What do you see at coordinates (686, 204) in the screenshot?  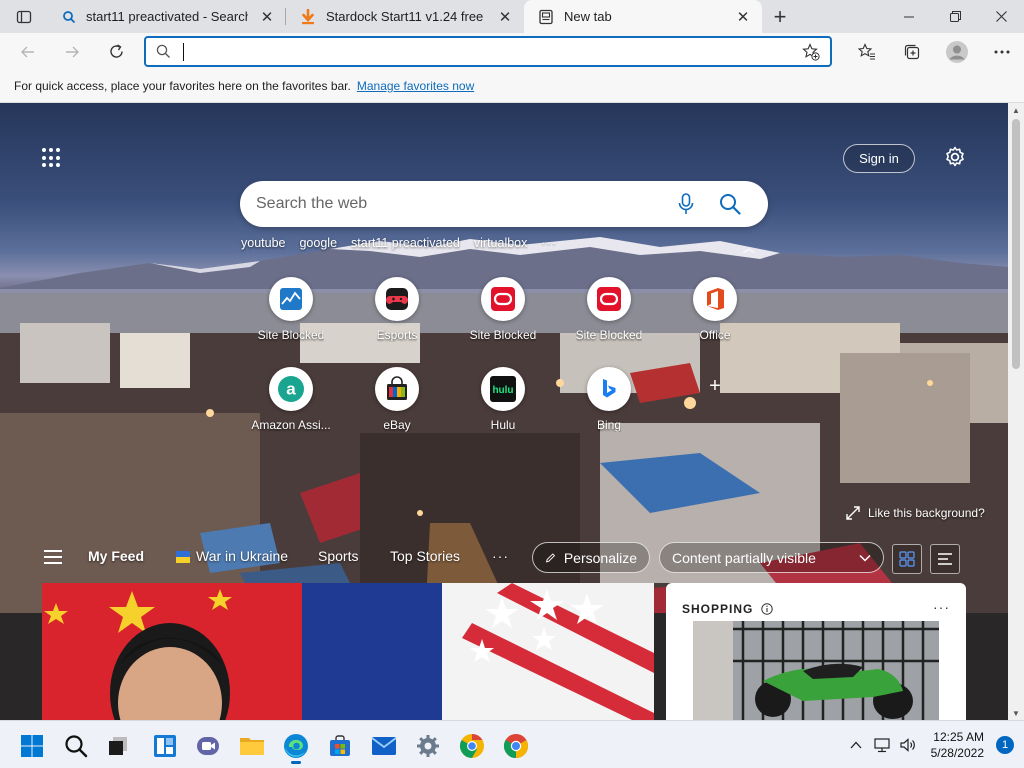 I see `voice-search-button` at bounding box center [686, 204].